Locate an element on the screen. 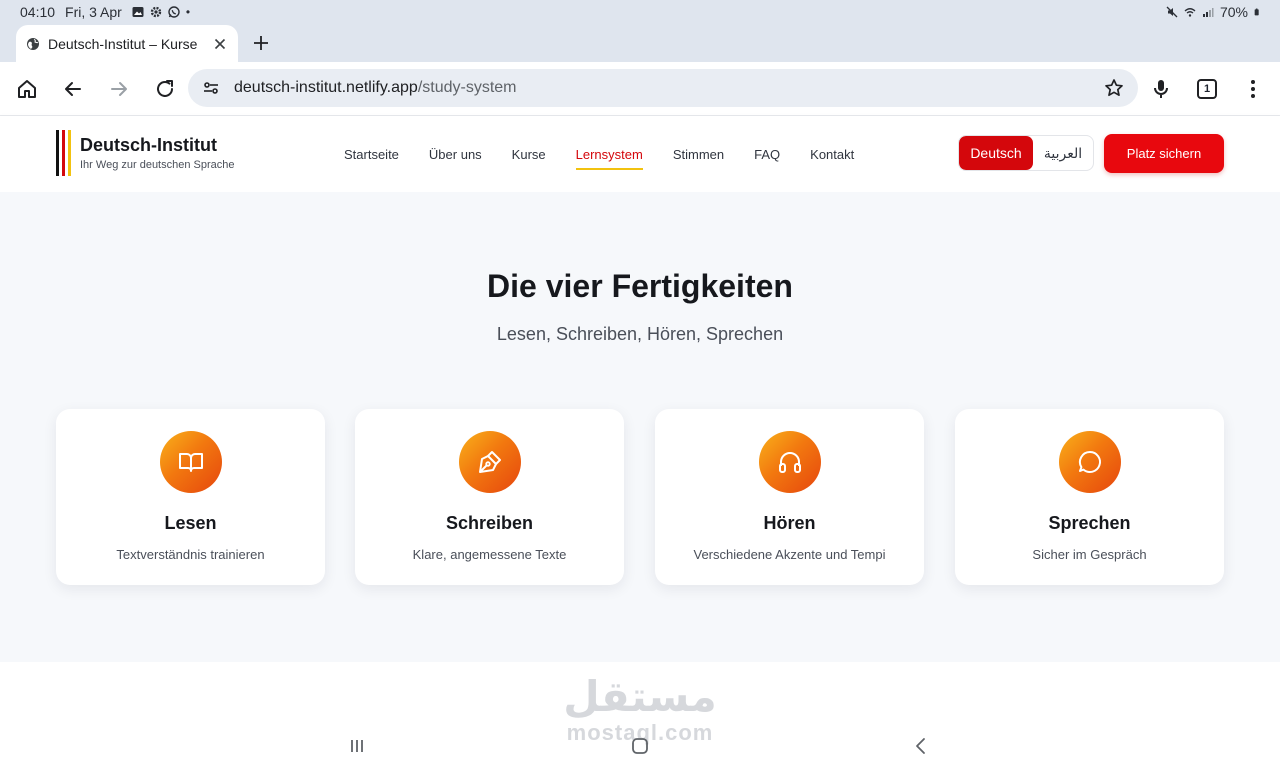  book-icon is located at coordinates (191, 462).